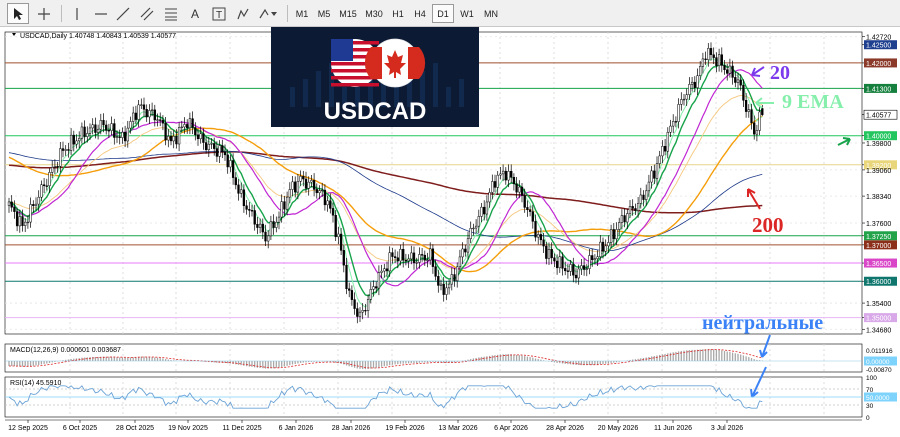 The image size is (900, 437). I want to click on price-label: 1.35400, so click(876, 304).